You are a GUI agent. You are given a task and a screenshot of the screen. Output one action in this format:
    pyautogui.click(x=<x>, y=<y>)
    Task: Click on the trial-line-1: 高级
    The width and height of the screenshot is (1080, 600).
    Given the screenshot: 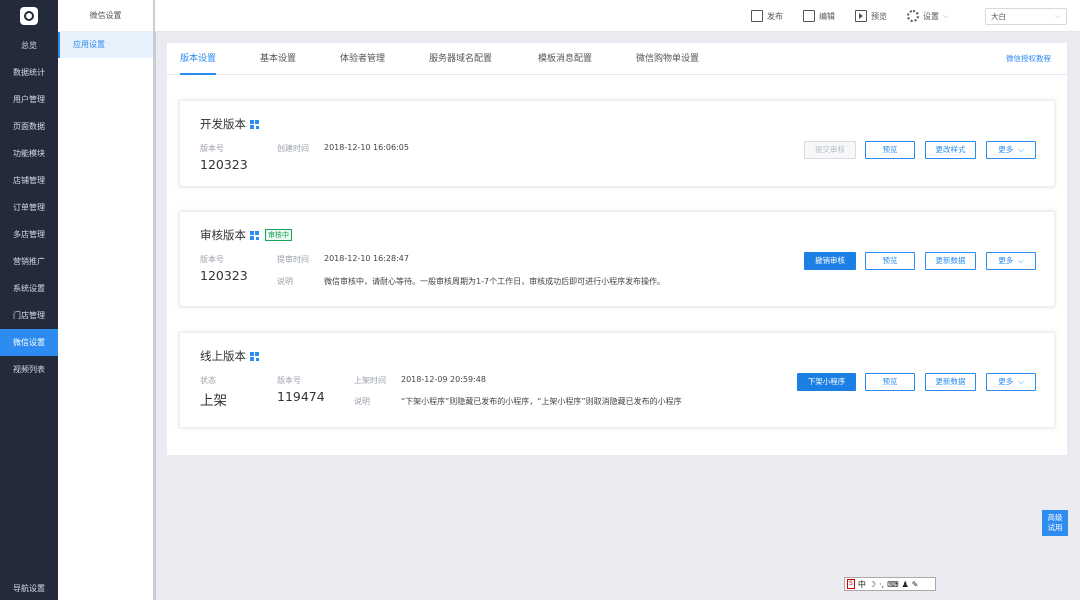 What is the action you would take?
    pyautogui.click(x=1055, y=517)
    